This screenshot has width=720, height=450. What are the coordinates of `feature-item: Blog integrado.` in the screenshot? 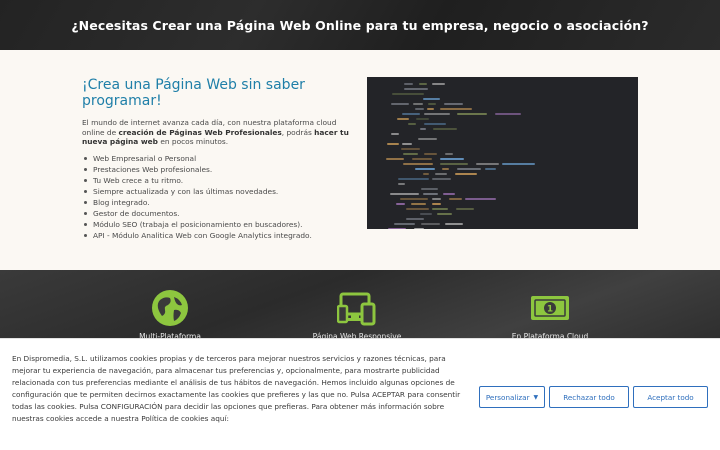 It's located at (218, 202).